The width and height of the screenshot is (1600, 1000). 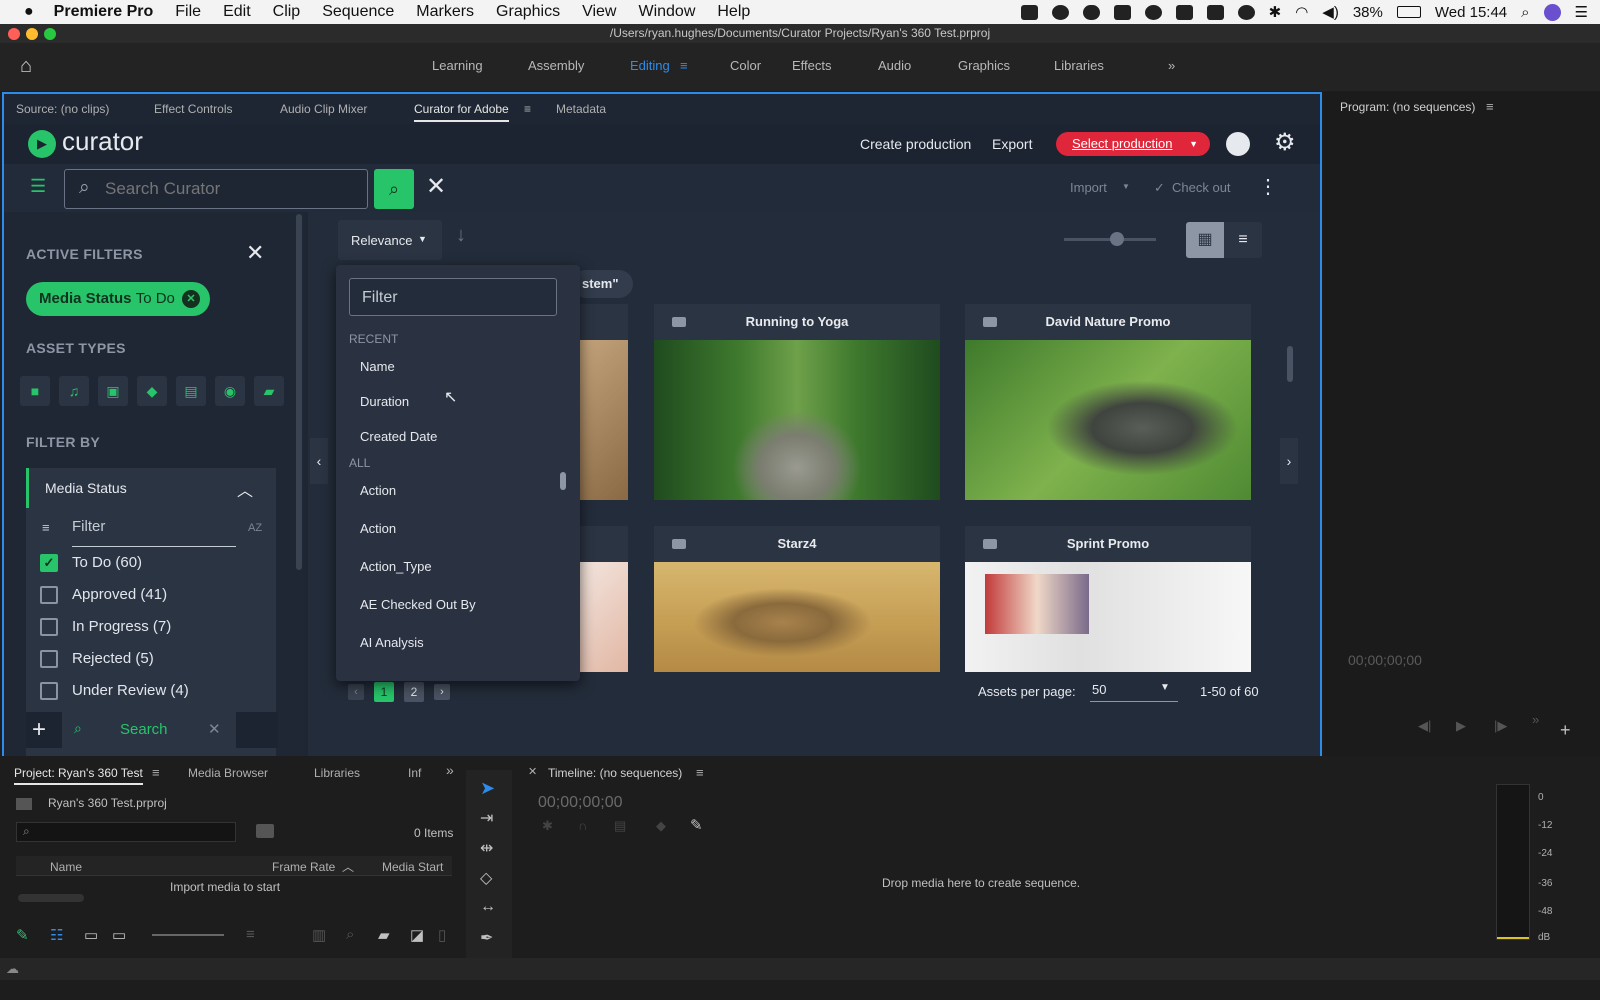 I want to click on workspace-libraries: Libraries, so click(x=1079, y=65).